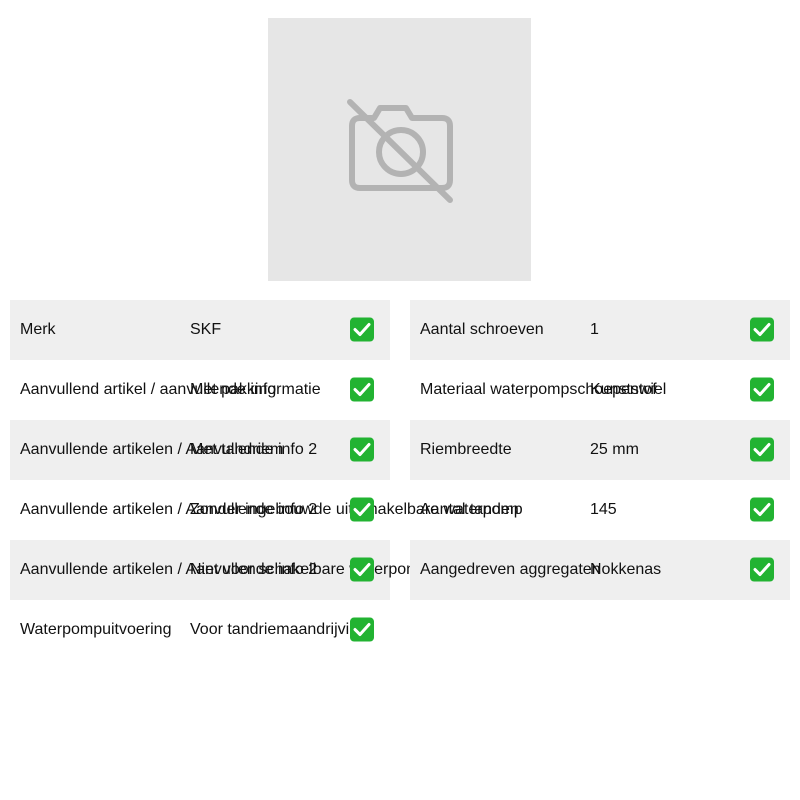 The height and width of the screenshot is (800, 800). Describe the element at coordinates (206, 329) in the screenshot. I see `spec-value: SKF` at that location.